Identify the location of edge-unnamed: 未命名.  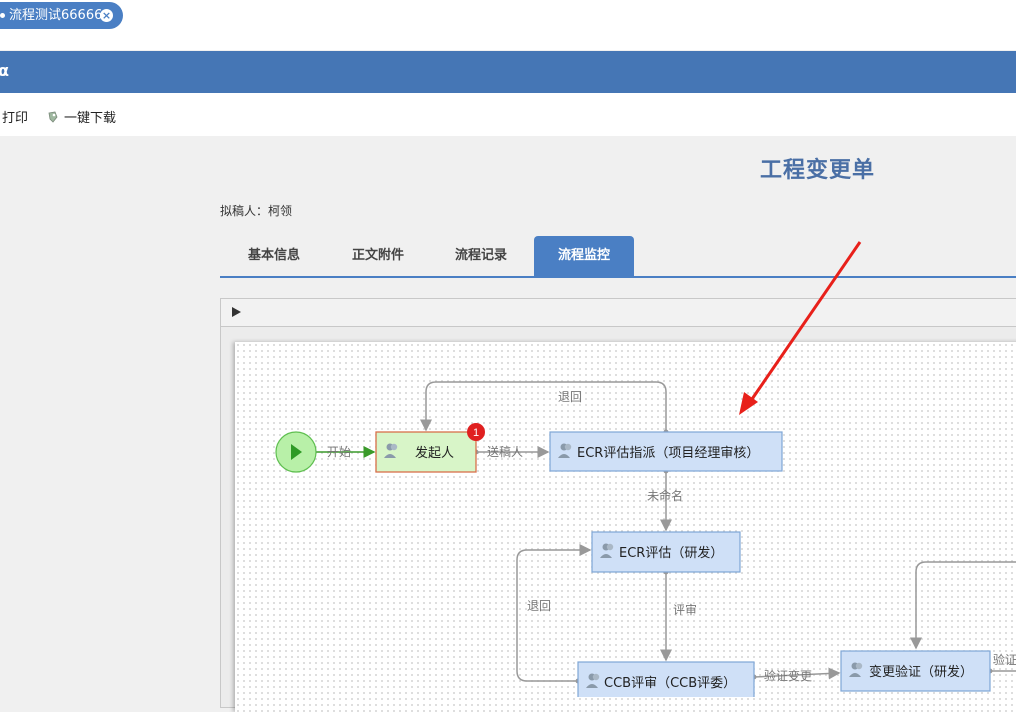
(665, 500).